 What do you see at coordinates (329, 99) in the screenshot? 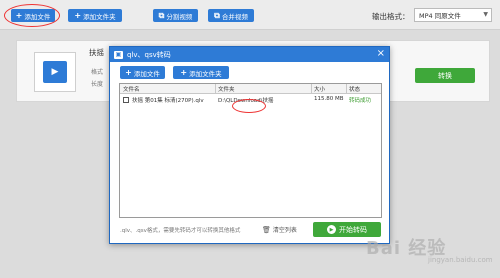
I see `row-size: 115.80 MB` at bounding box center [329, 99].